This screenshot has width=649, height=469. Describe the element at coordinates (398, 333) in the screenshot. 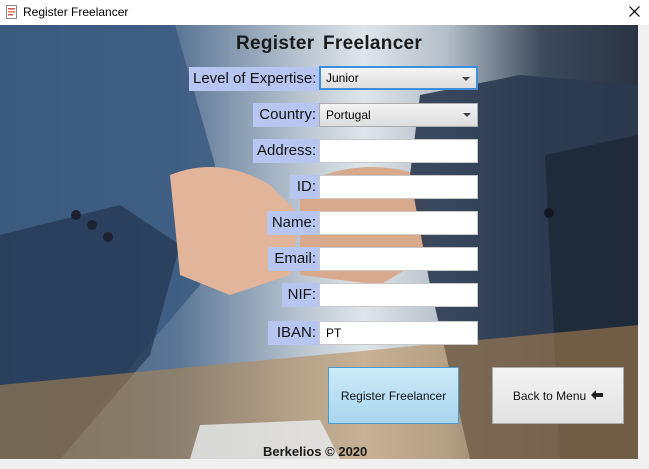

I see `iban-field: PT` at that location.